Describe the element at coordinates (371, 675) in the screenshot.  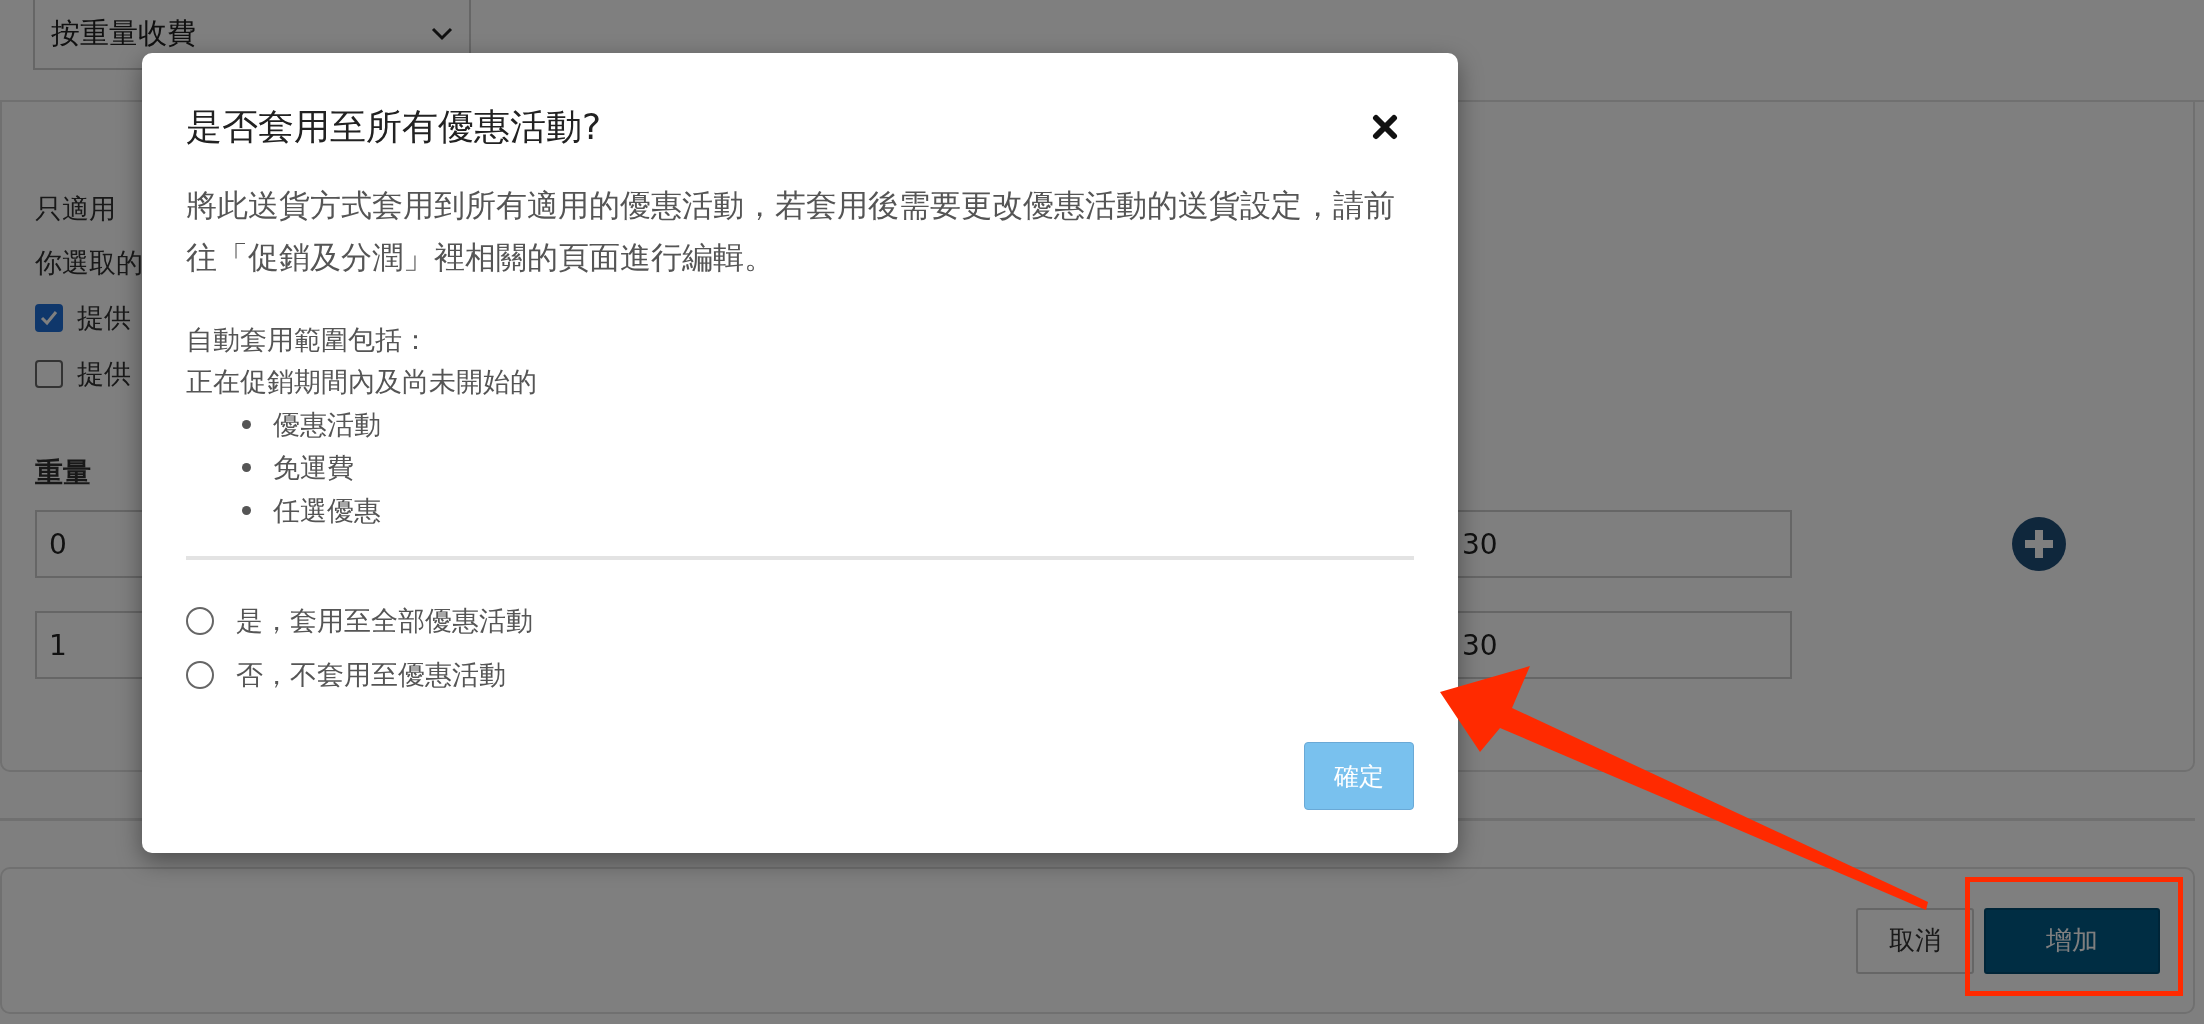
I see `option-label: 否，不套用至優惠活動` at that location.